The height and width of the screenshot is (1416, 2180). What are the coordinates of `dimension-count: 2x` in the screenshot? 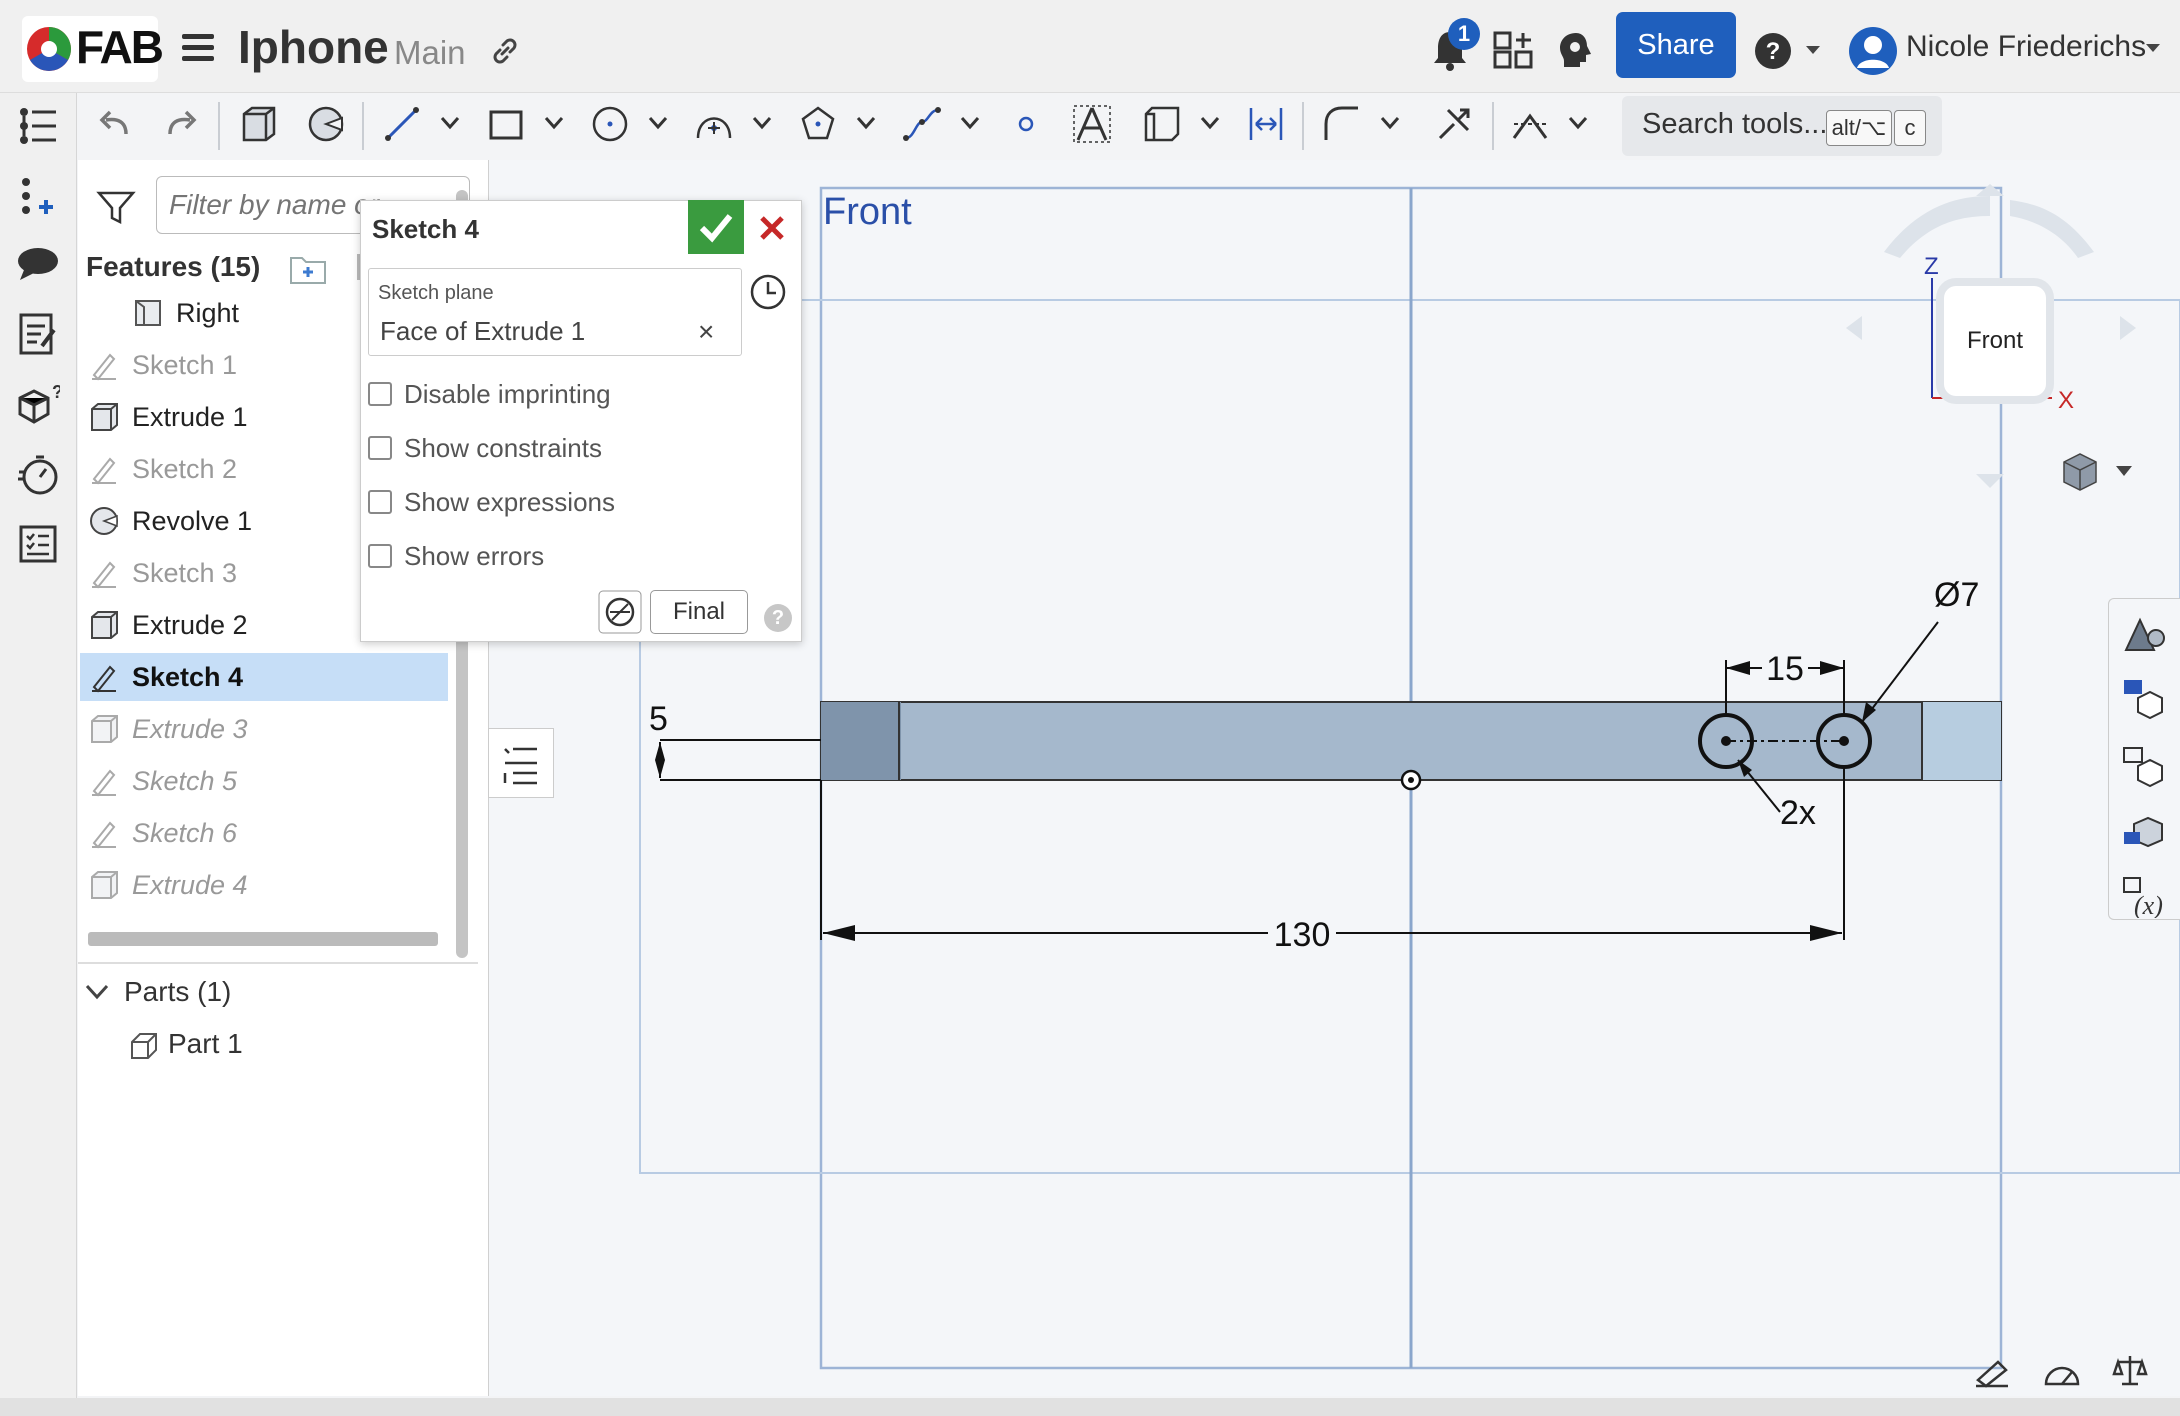 It's located at (1798, 813).